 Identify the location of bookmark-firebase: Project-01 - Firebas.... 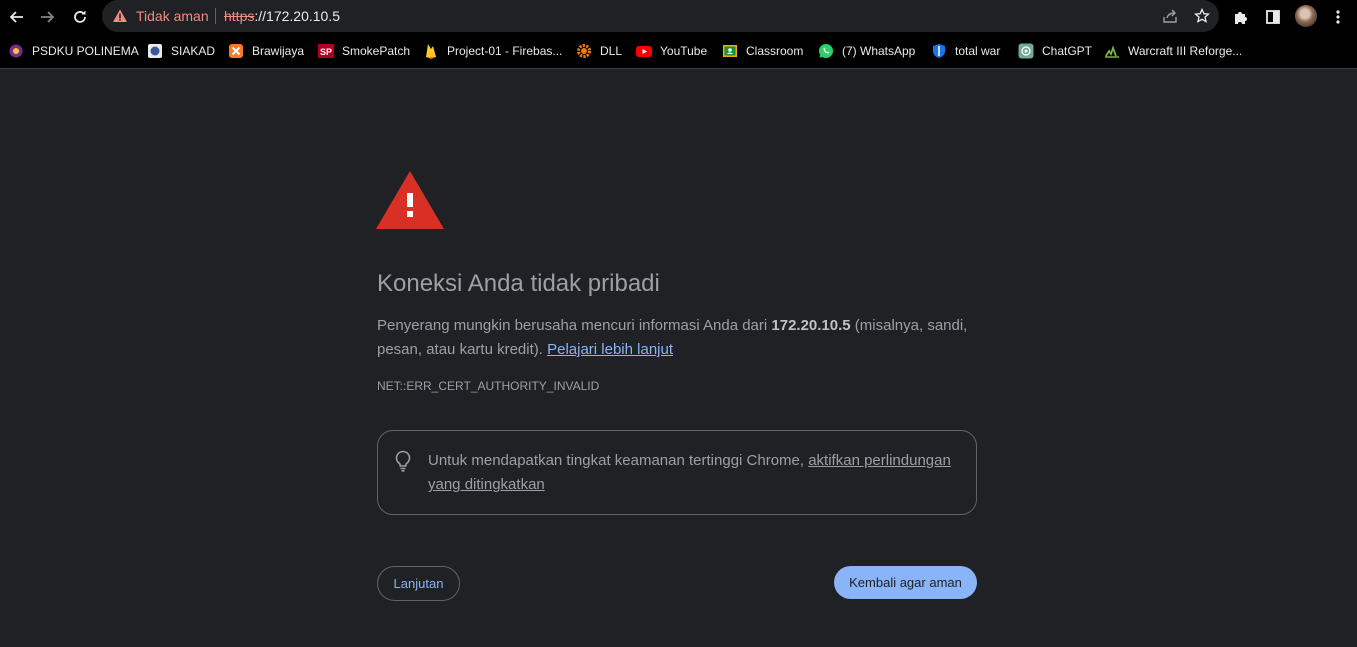
(492, 51).